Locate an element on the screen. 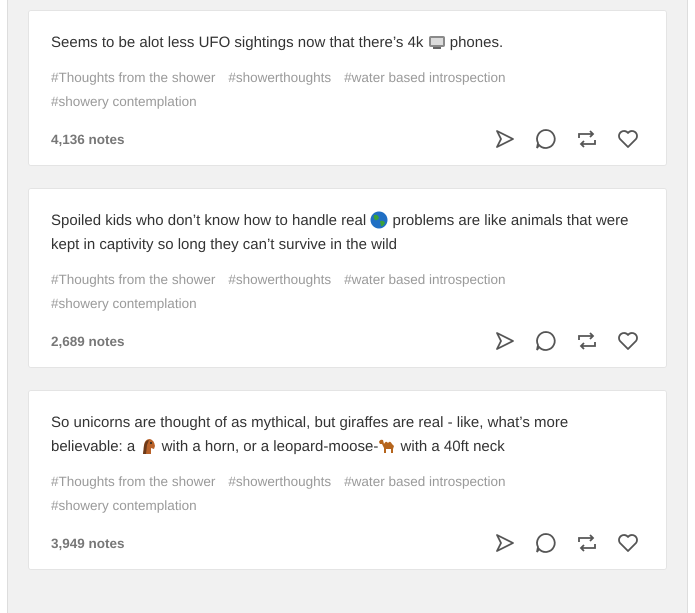 The height and width of the screenshot is (613, 695). globe-icon is located at coordinates (379, 220).